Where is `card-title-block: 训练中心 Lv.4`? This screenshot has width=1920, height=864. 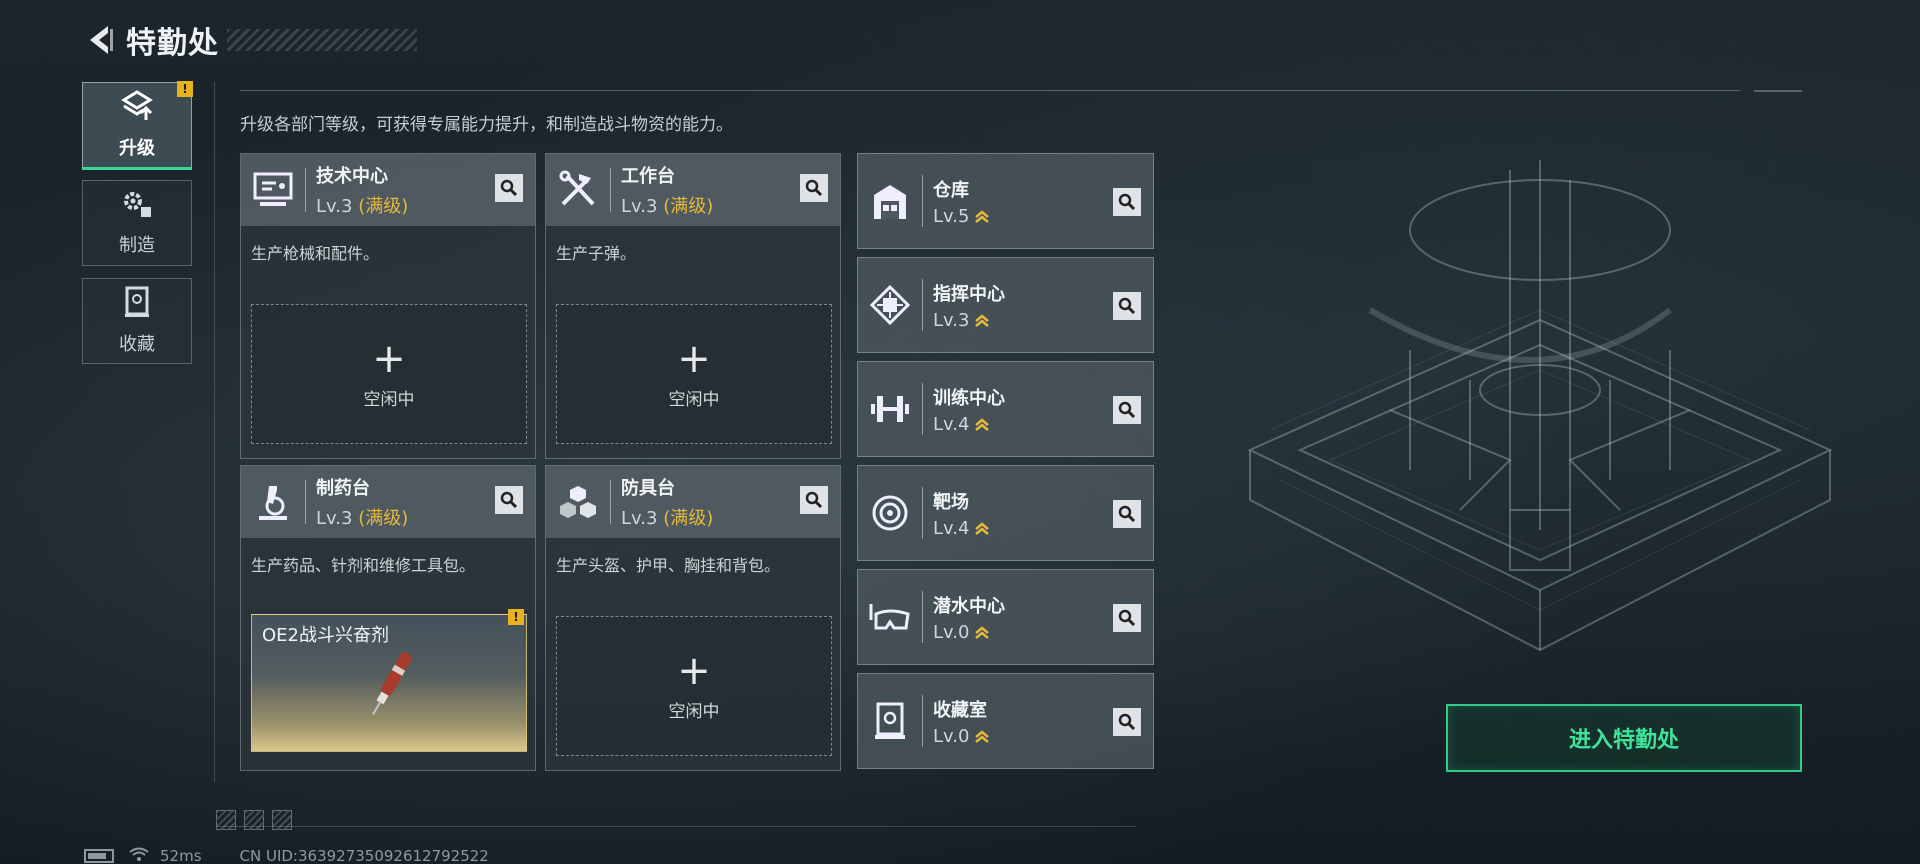
card-title-block: 训练中心 Lv.4 is located at coordinates (969, 409).